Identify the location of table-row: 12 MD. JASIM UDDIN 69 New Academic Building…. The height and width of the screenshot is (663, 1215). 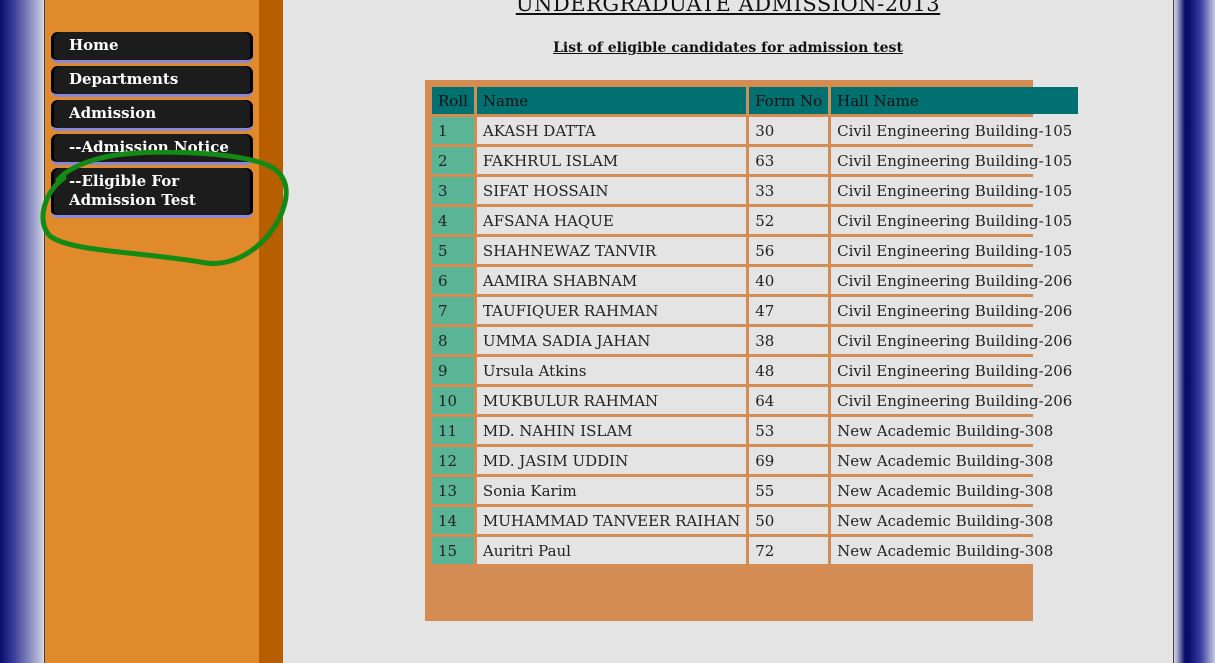
(755, 460).